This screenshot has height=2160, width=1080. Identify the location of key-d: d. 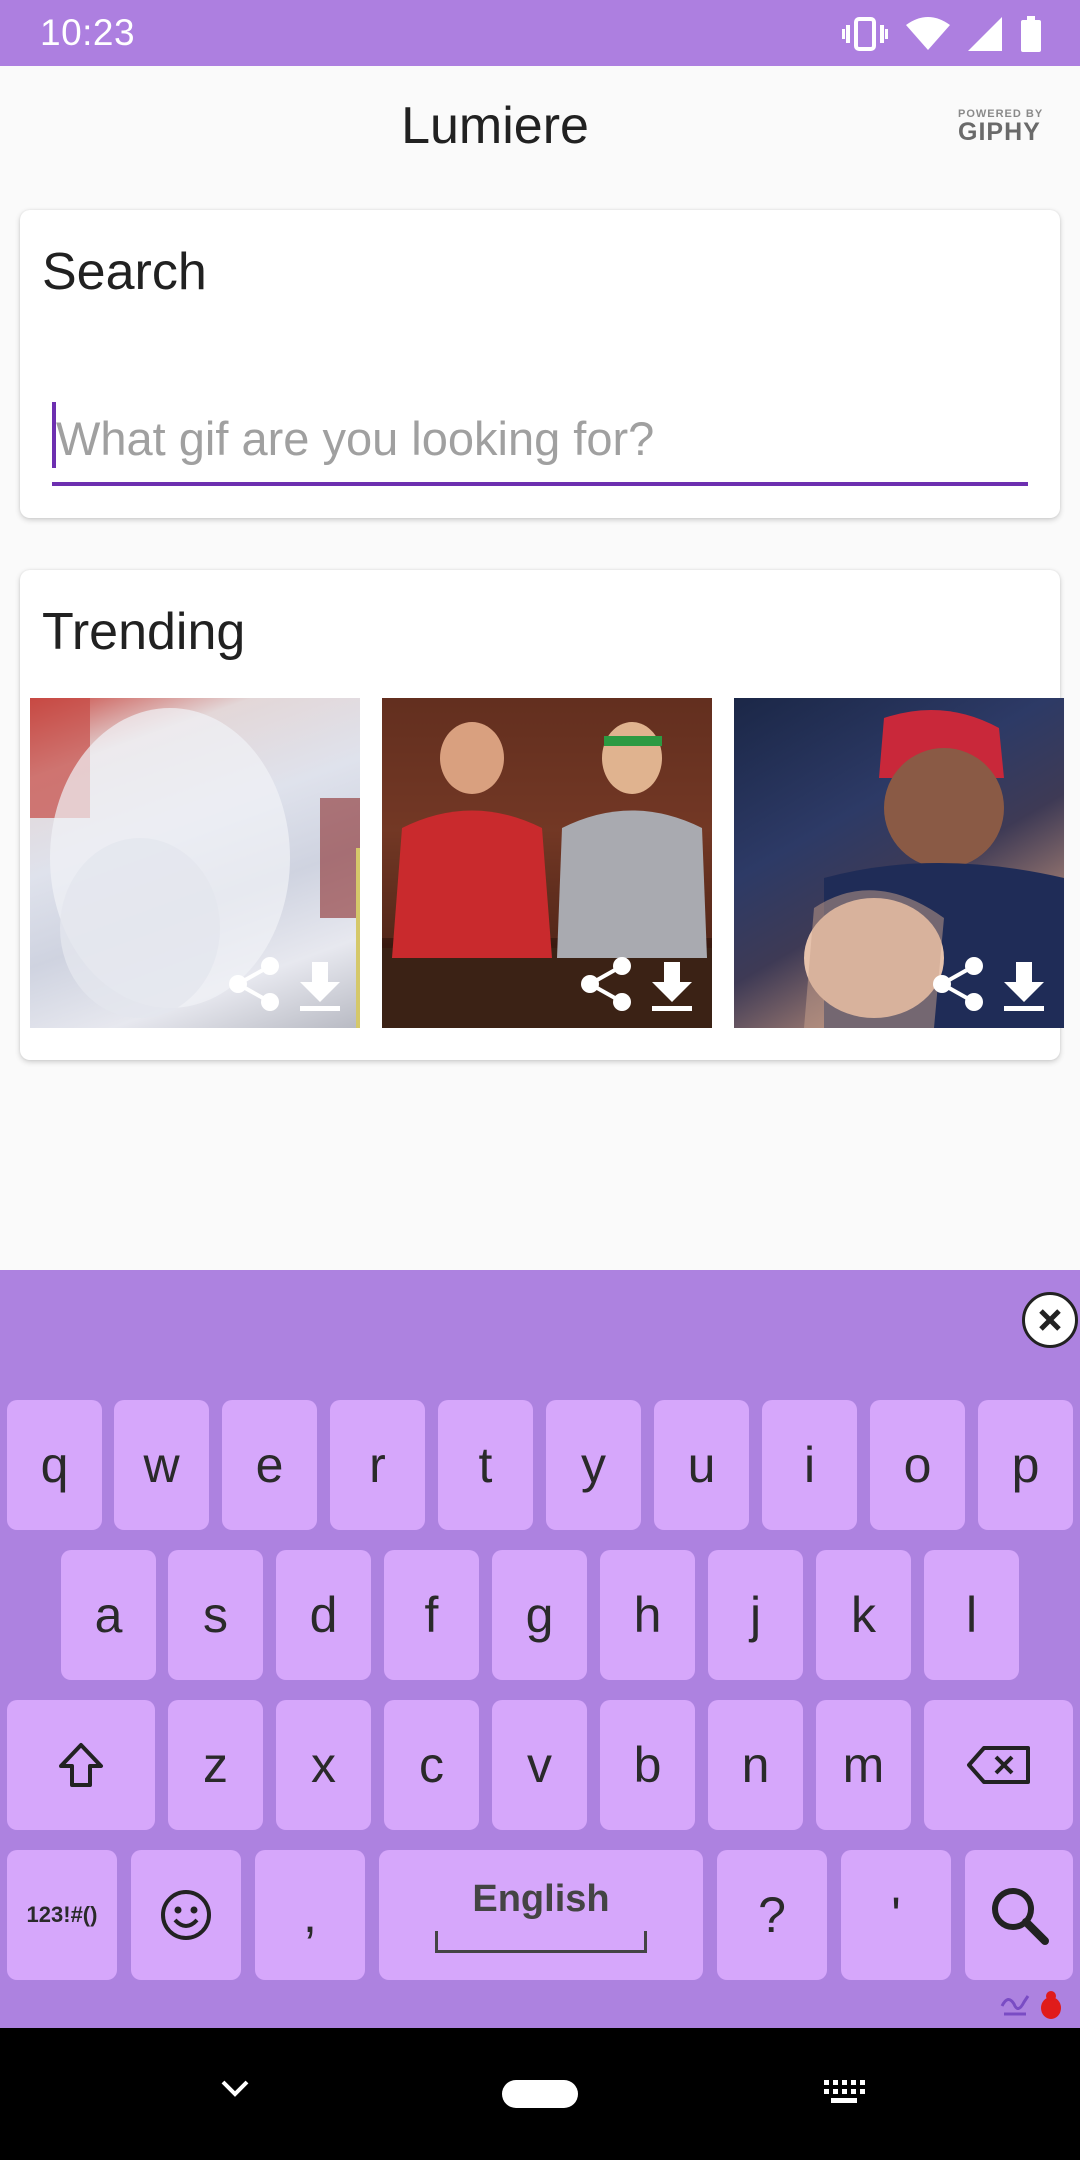
(323, 1615).